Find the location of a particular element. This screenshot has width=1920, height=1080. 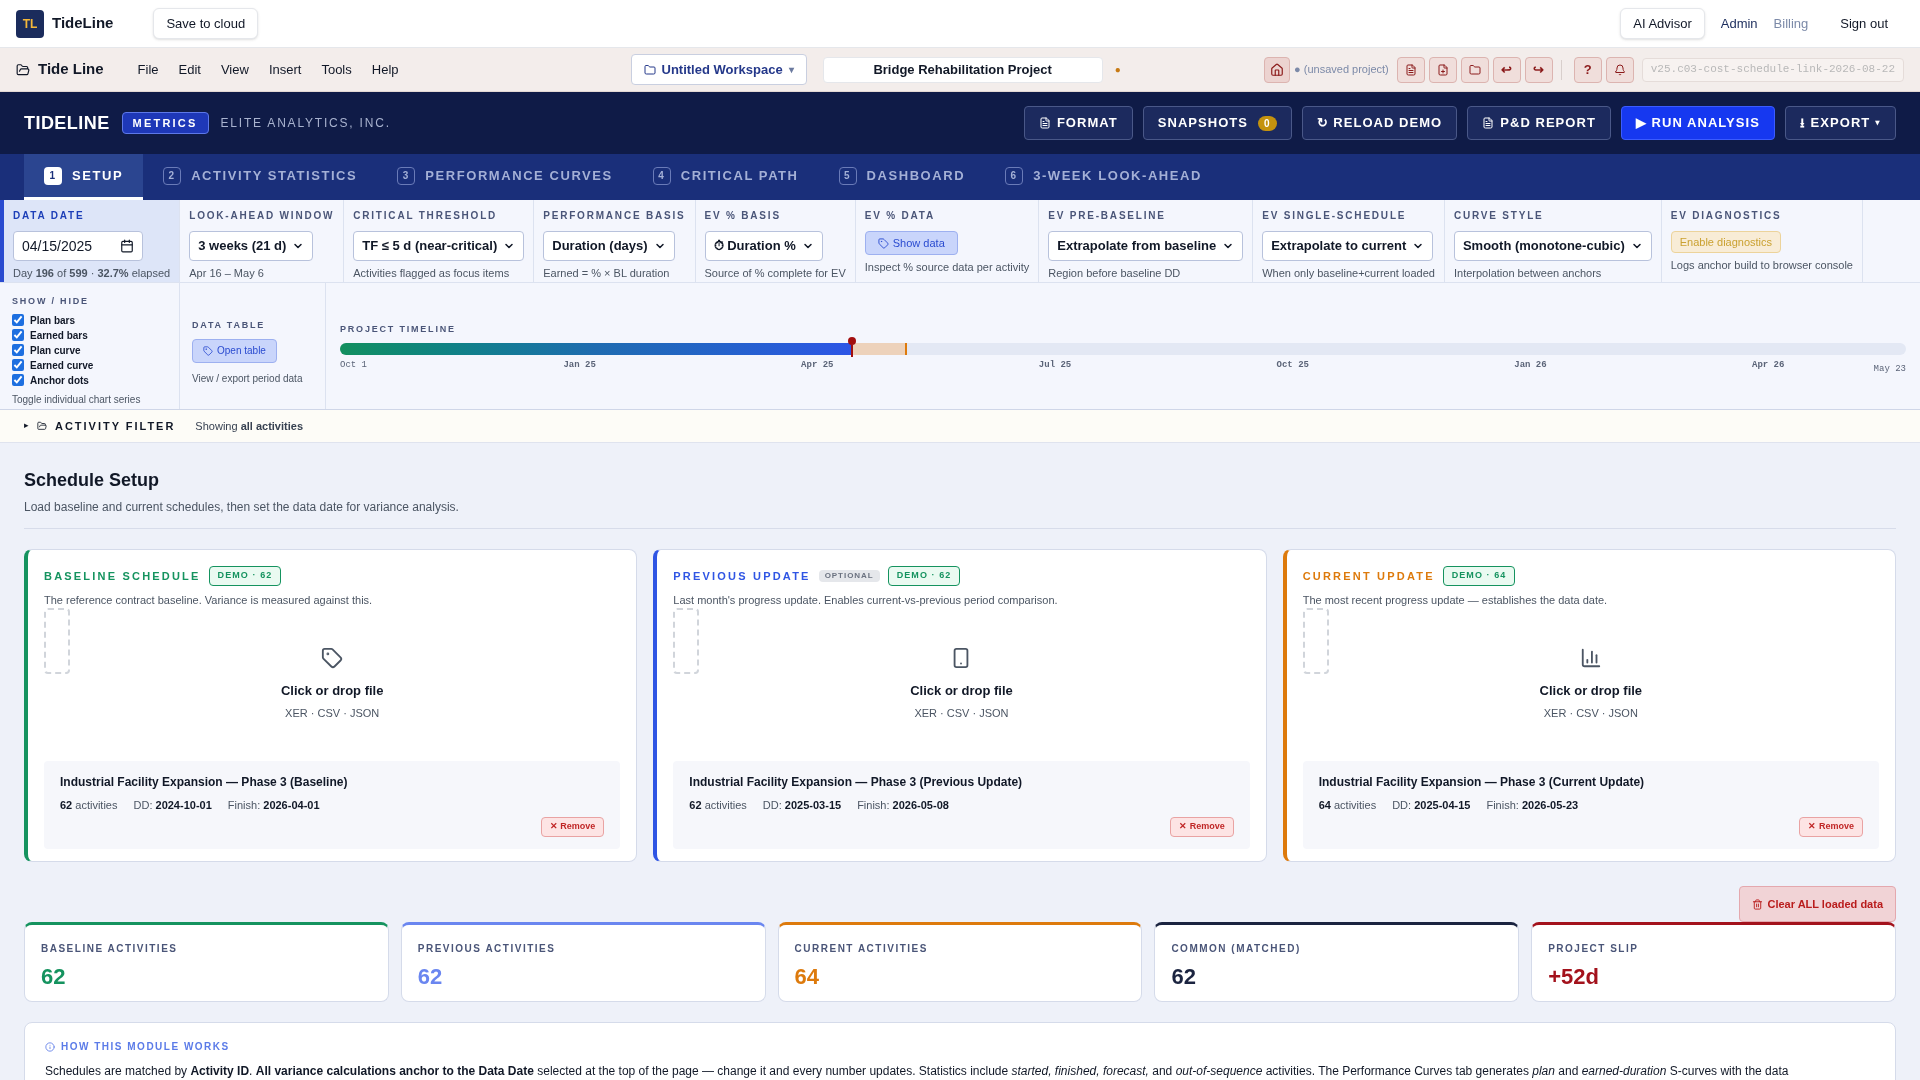

info-text: Schedules are matched by Activity ID. All variance calculations anchor to the Data Date selected at the top of the page — change it and every number updates. Statistics include started, finished, forecast, and out-of-sequence activities. The Performance Curves tab generates plan and earned-duration S-curves with the data is located at coordinates (917, 1071).